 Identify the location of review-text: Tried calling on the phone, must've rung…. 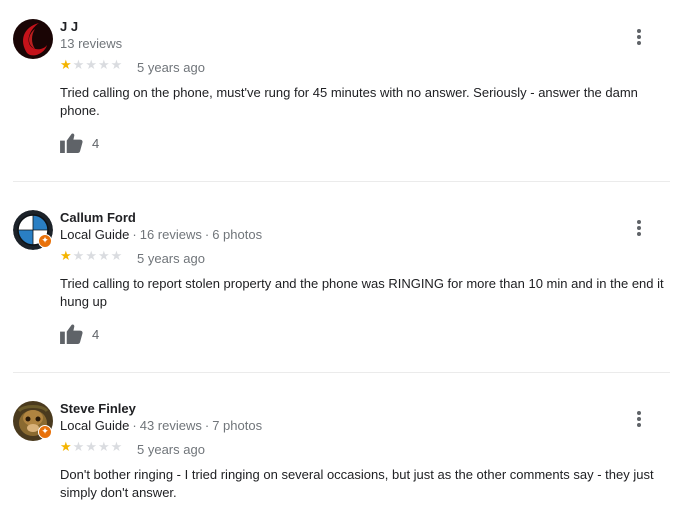
(349, 101).